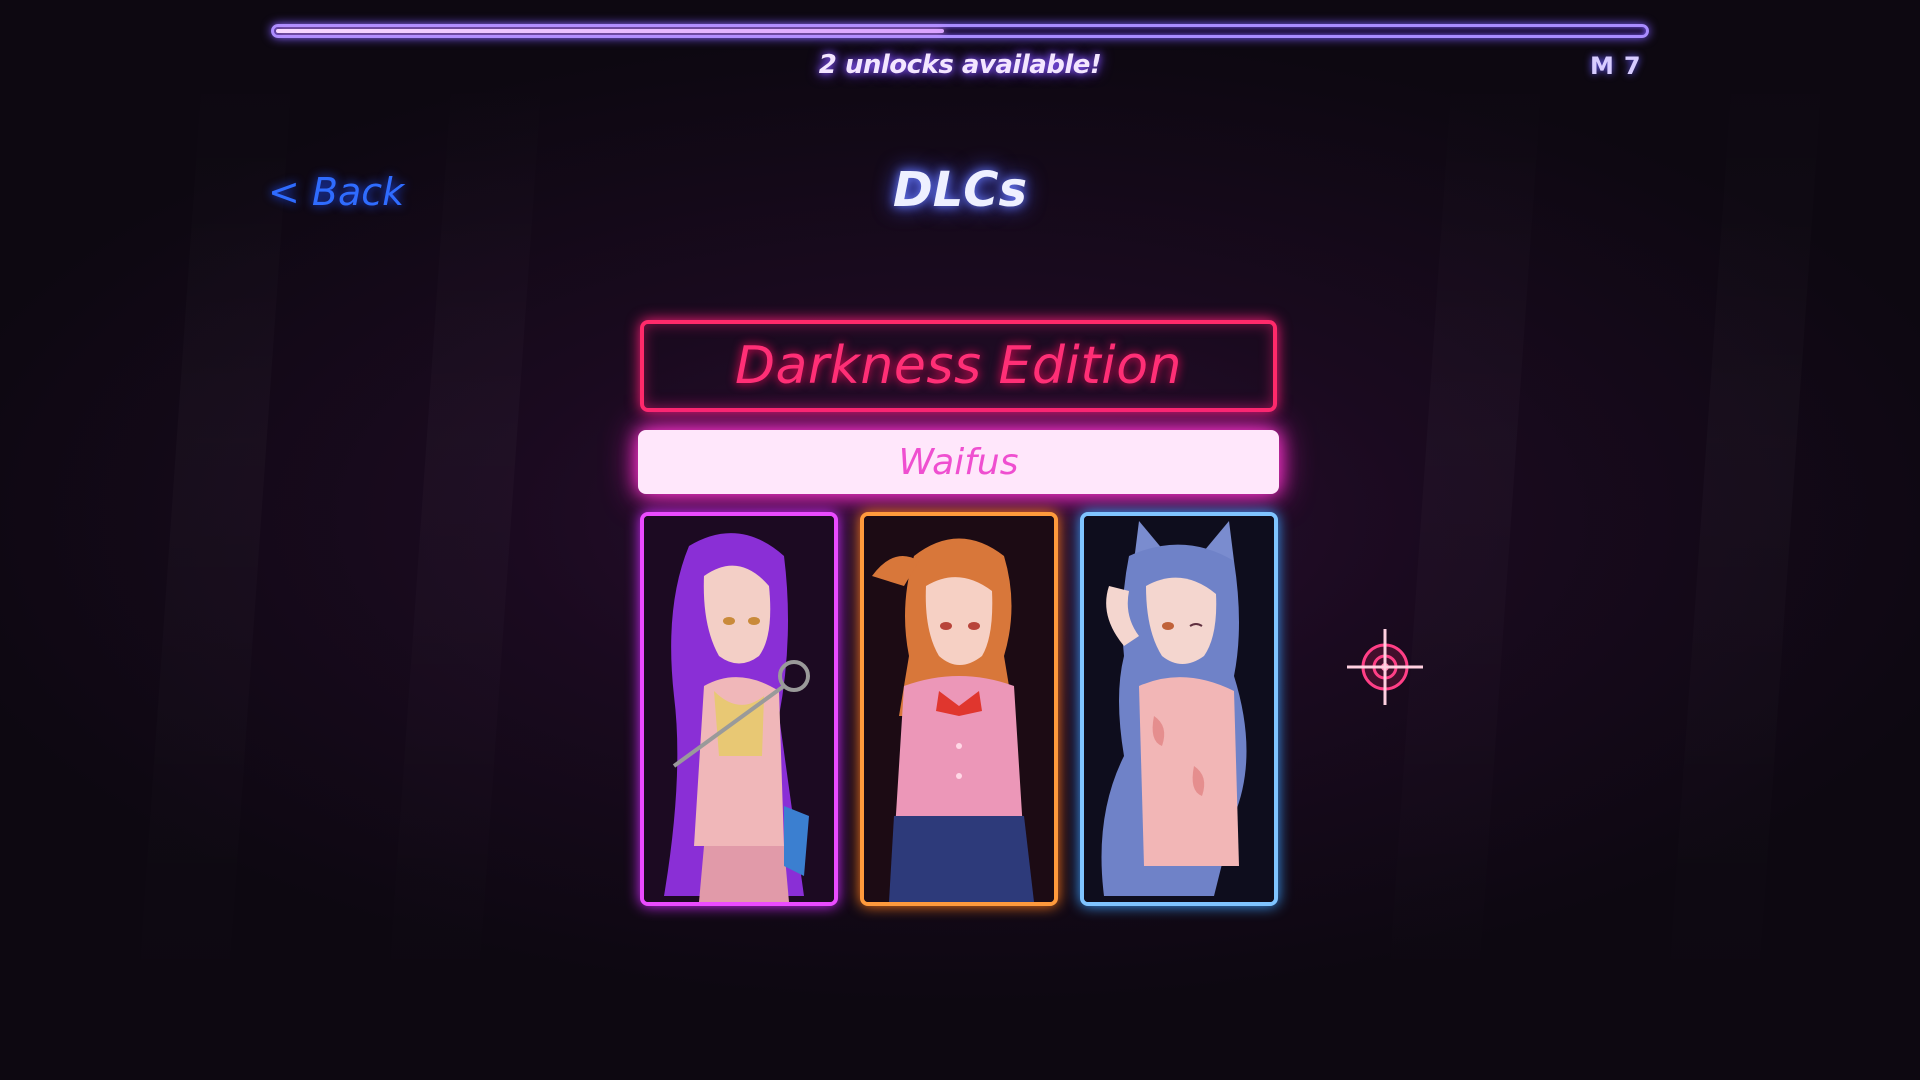 This screenshot has width=1920, height=1080. What do you see at coordinates (336, 192) in the screenshot?
I see `back-button: < Back` at bounding box center [336, 192].